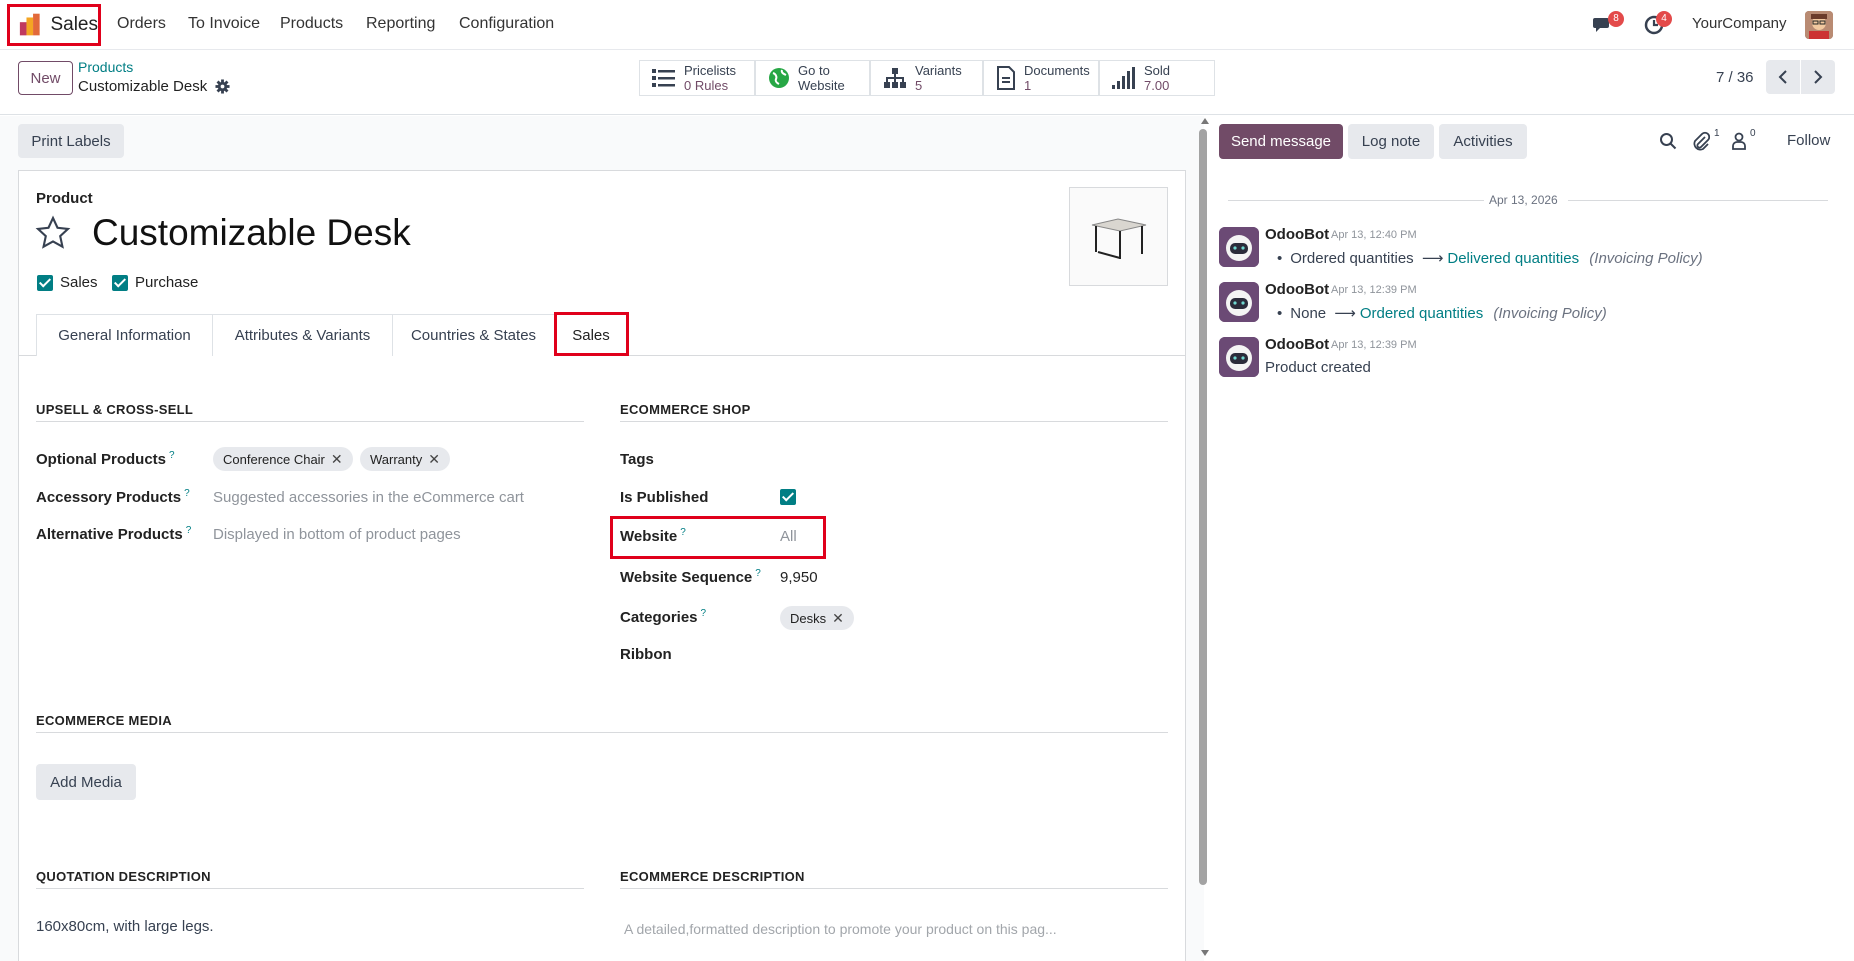 The image size is (1854, 961). I want to click on scroll-up-arrow-icon, so click(1205, 121).